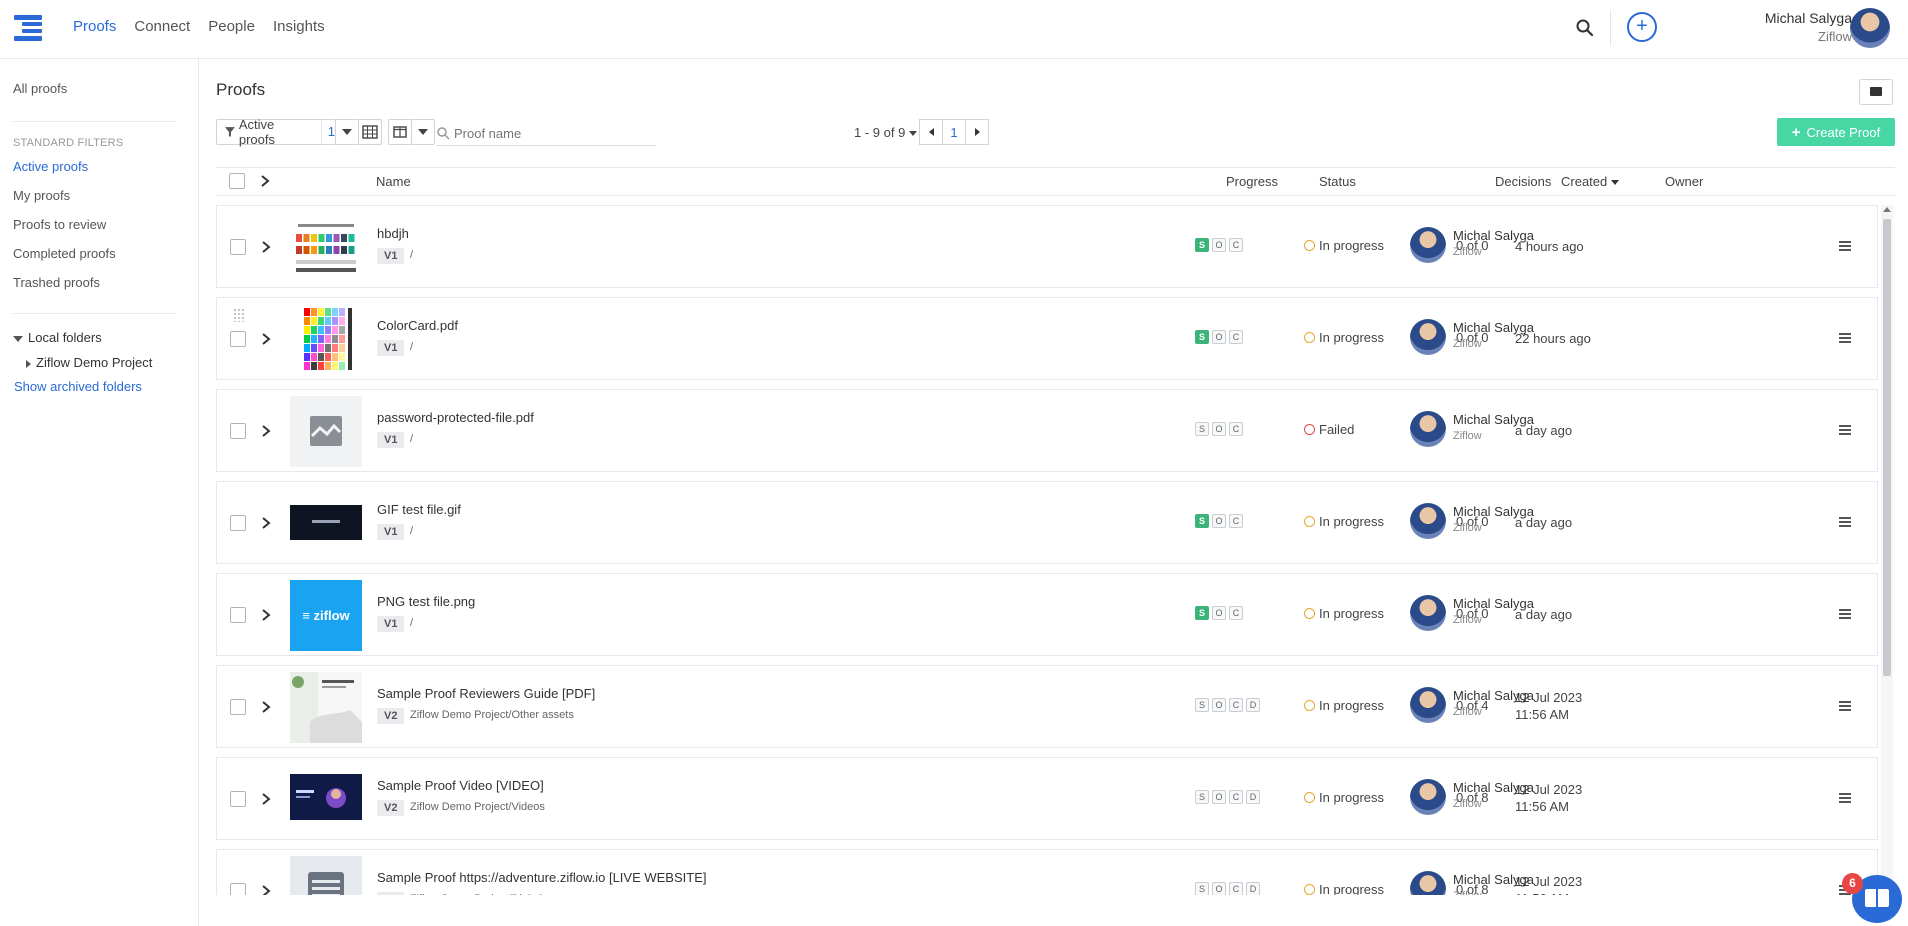  What do you see at coordinates (400, 132) in the screenshot?
I see `columns-button` at bounding box center [400, 132].